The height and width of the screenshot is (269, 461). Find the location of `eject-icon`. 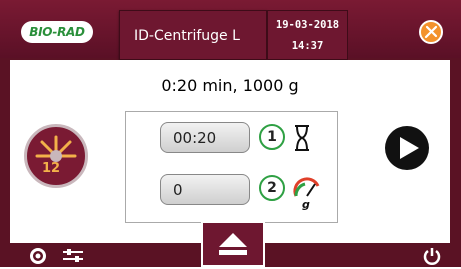

eject-icon is located at coordinates (233, 244).